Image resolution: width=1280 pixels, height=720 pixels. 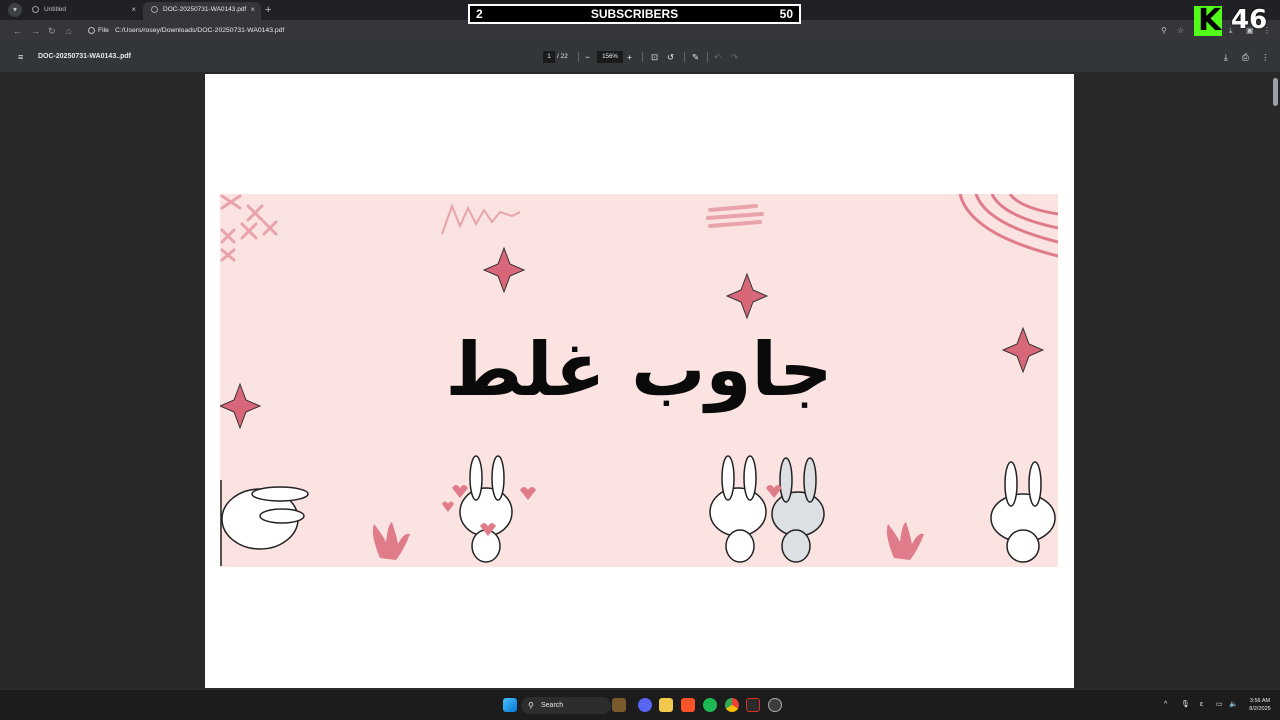 What do you see at coordinates (15, 10) in the screenshot?
I see `tab-search-menu-icon: ▾` at bounding box center [15, 10].